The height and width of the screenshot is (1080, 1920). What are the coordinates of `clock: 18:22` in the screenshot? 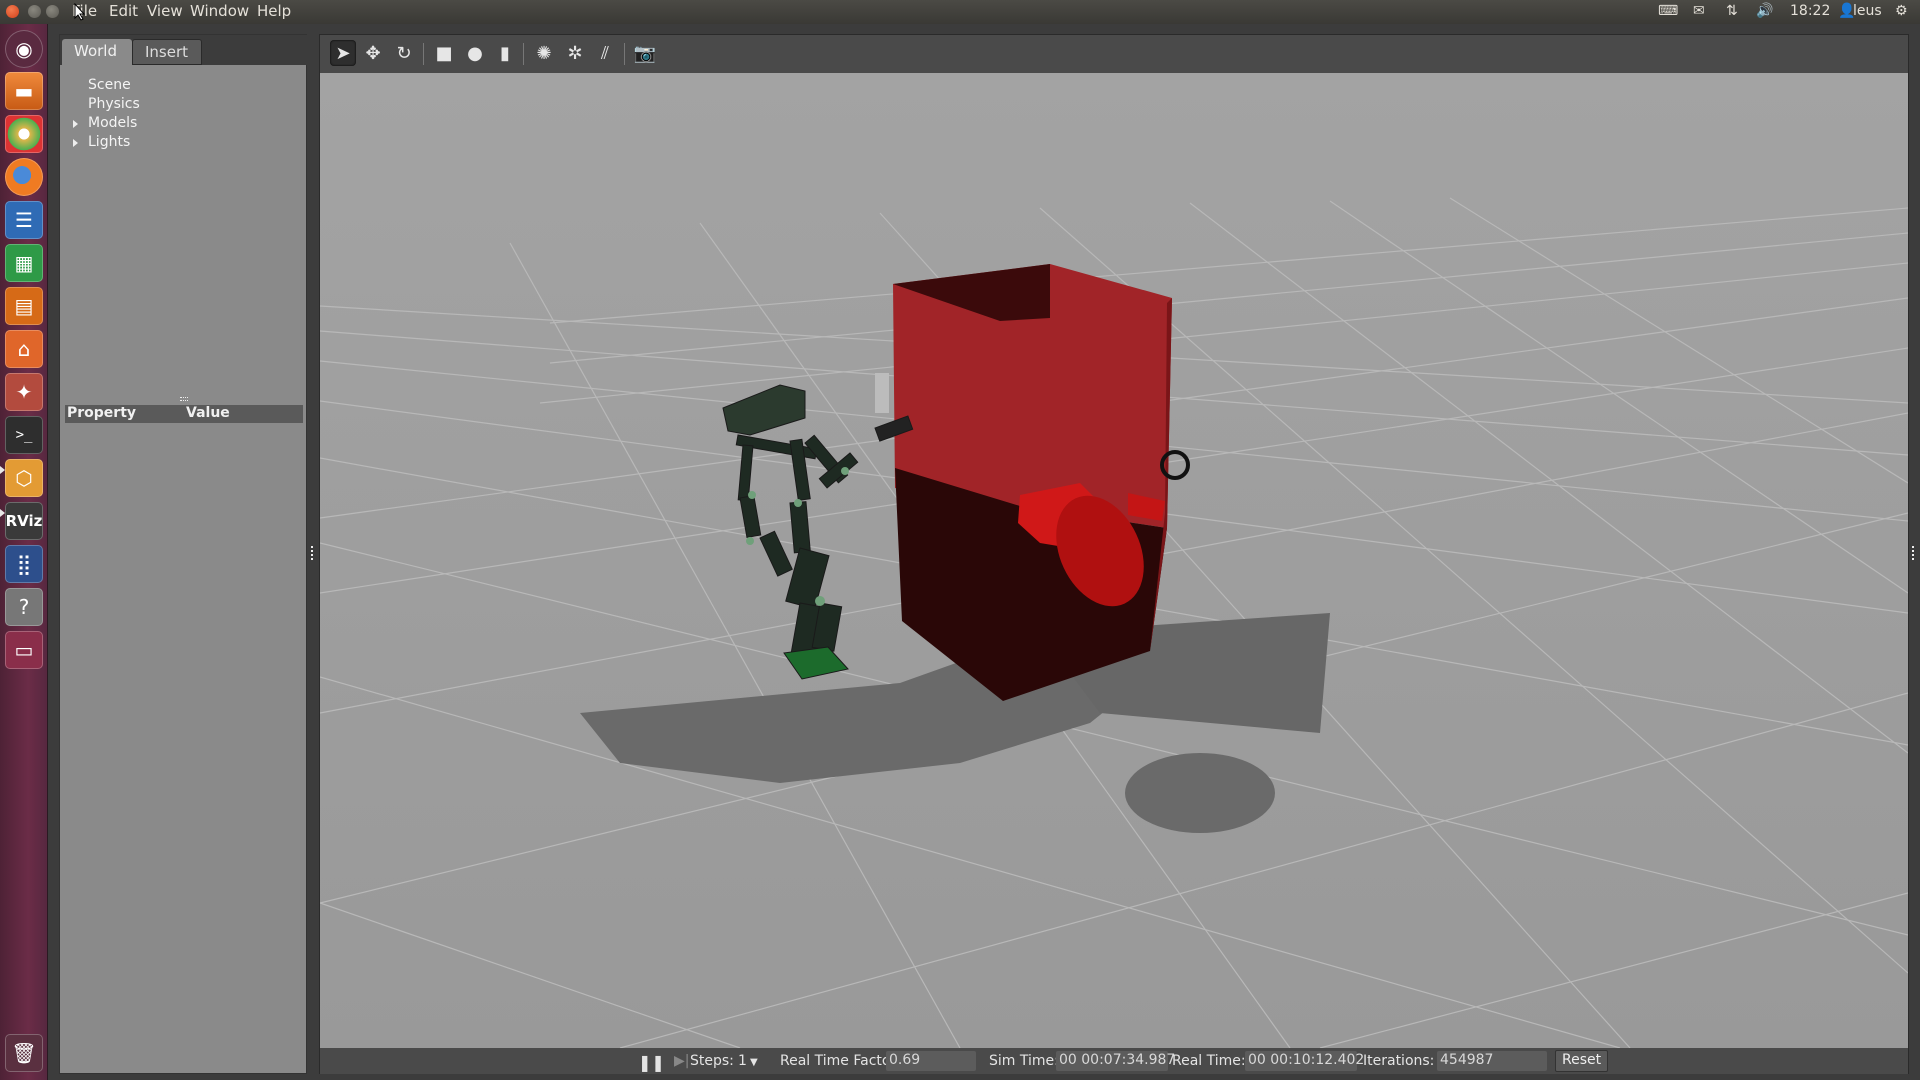 It's located at (1810, 11).